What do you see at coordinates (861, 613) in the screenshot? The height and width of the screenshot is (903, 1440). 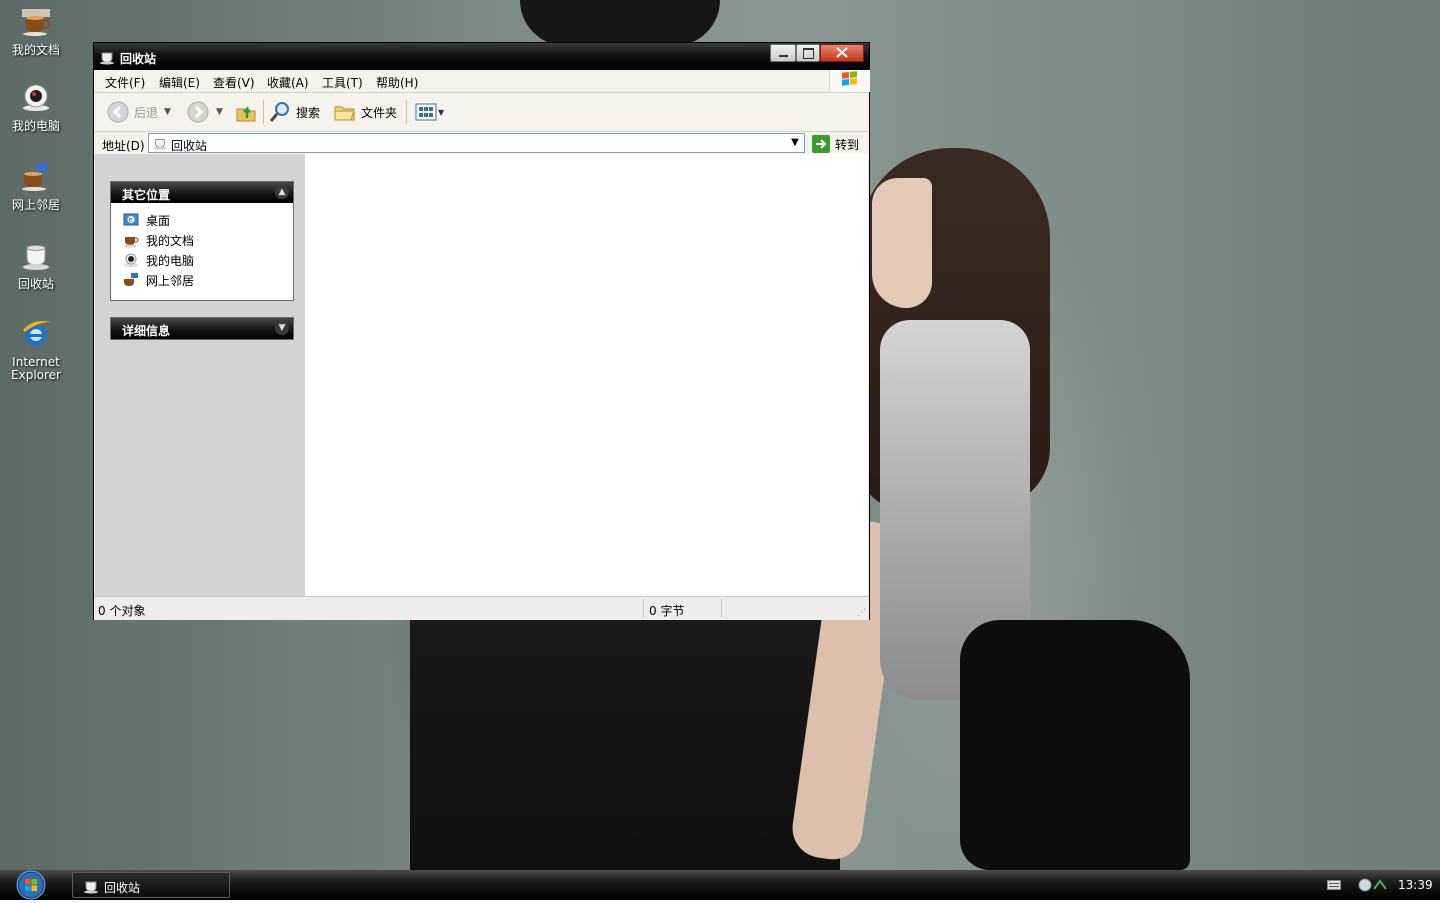 I see `resize-grip-icon: ⋰` at bounding box center [861, 613].